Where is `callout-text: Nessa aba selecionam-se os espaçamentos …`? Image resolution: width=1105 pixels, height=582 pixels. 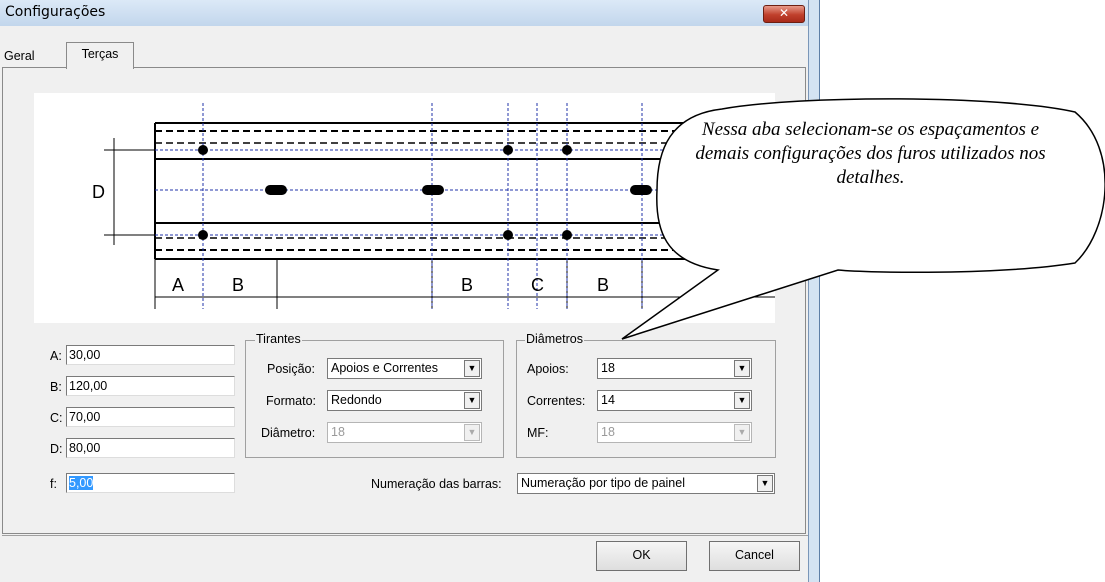
callout-text: Nessa aba selecionam-se os espaçamentos … is located at coordinates (870, 153).